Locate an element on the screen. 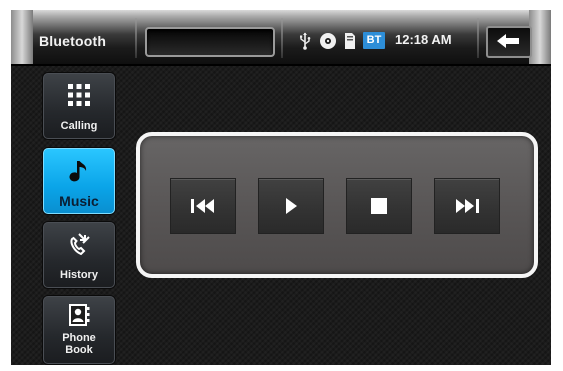 This screenshot has height=371, width=563. app-title: Bluetooth is located at coordinates (73, 41).